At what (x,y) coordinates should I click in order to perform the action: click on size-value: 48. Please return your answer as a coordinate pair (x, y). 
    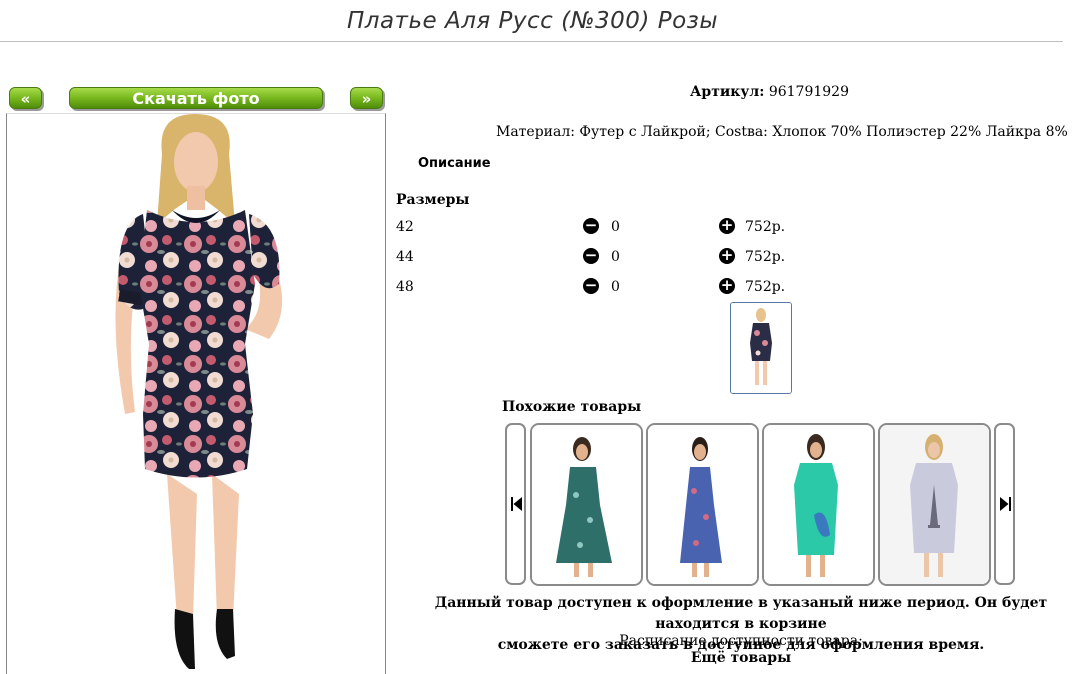
    Looking at the image, I should click on (405, 287).